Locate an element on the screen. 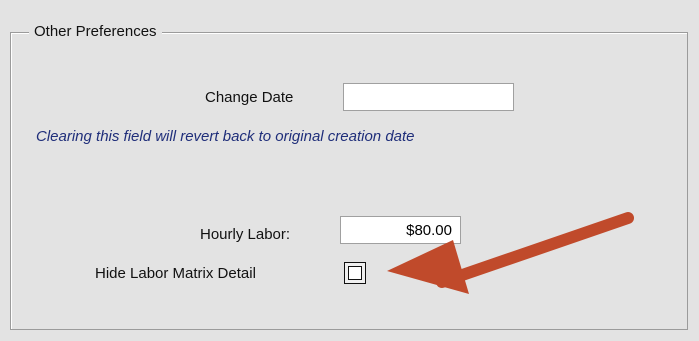 The width and height of the screenshot is (699, 341). change-date-field is located at coordinates (428, 97).